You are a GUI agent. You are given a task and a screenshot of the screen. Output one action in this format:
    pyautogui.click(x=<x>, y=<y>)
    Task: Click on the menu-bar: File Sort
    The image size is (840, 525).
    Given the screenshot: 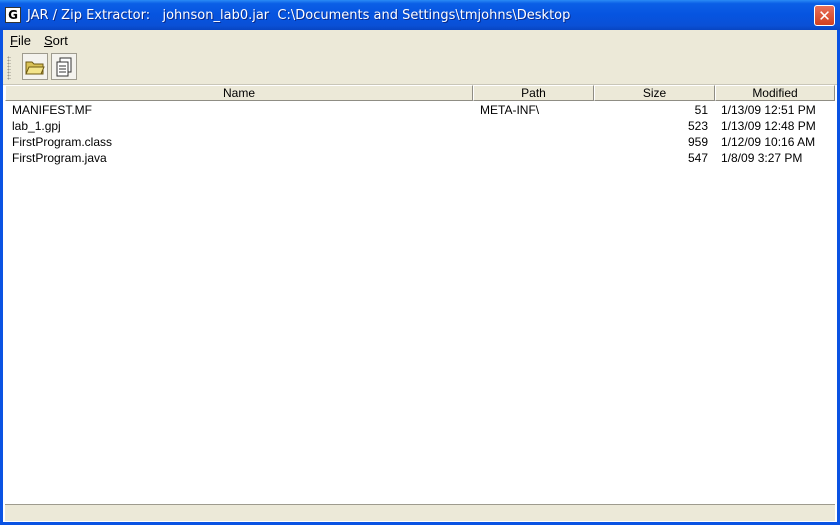 What is the action you would take?
    pyautogui.click(x=420, y=40)
    